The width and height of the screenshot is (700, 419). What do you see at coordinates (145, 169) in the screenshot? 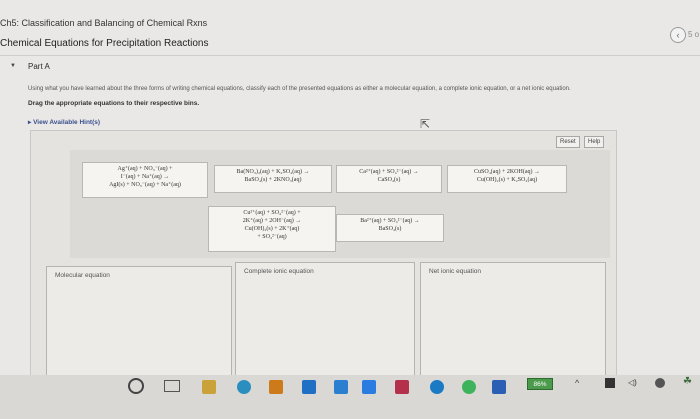
I see `card-line: Ag⁺(aq) + NO₃⁻(aq) +` at bounding box center [145, 169].